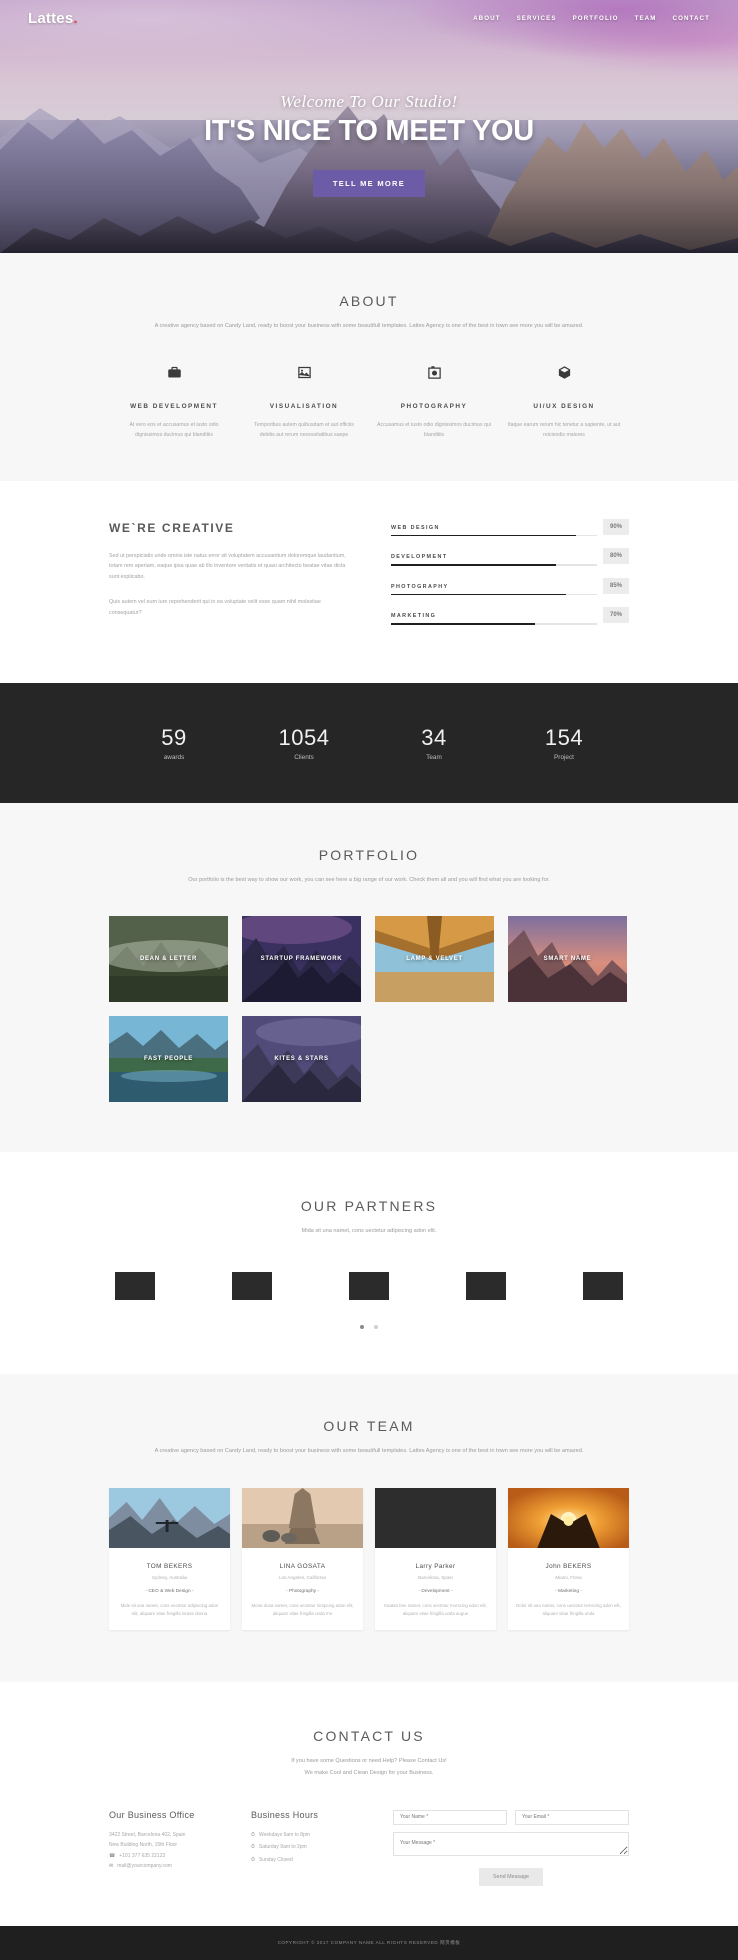 The image size is (738, 1960). What do you see at coordinates (168, 959) in the screenshot?
I see `portfolio-item-dean-letter: DEAN & LETTER` at bounding box center [168, 959].